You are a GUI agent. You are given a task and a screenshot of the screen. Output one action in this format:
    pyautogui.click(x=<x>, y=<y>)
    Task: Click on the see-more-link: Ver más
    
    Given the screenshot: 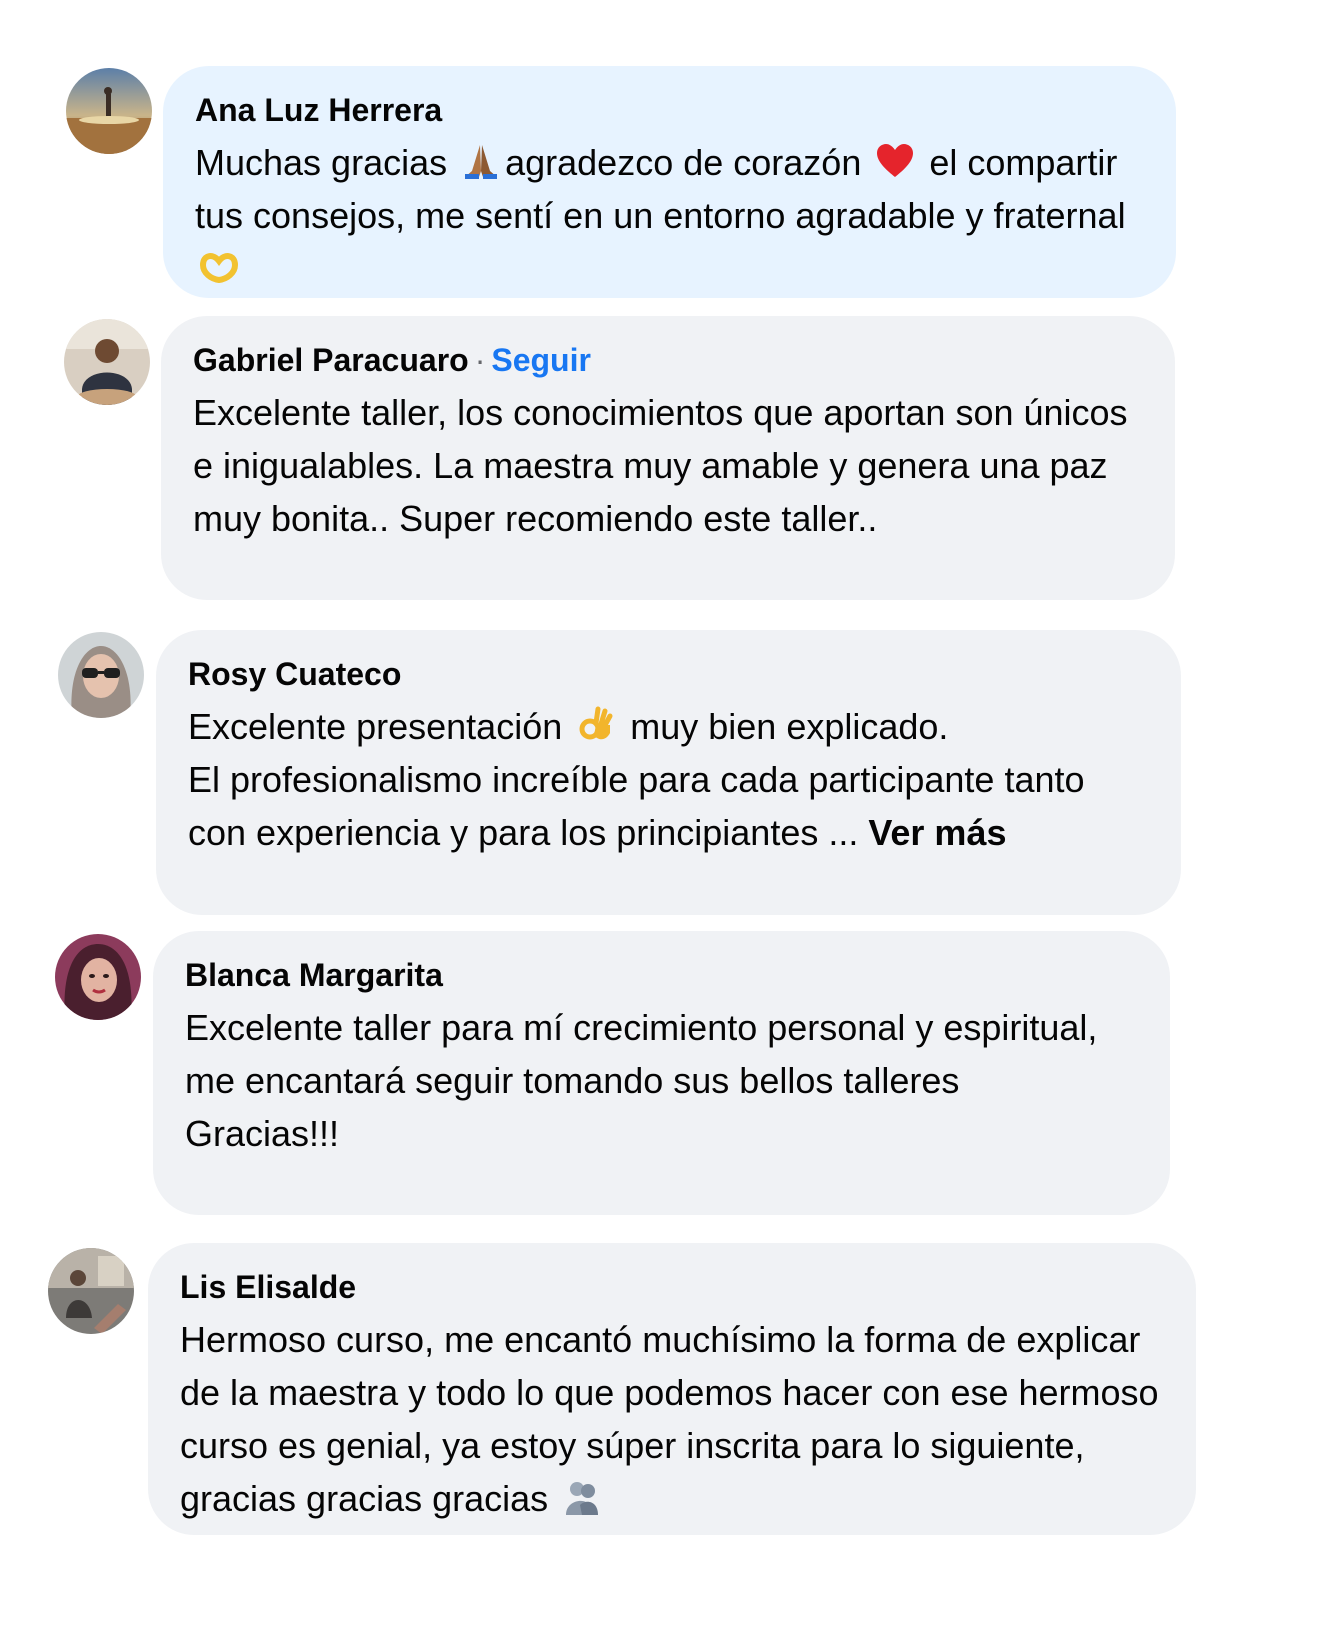 What is the action you would take?
    pyautogui.click(x=937, y=832)
    